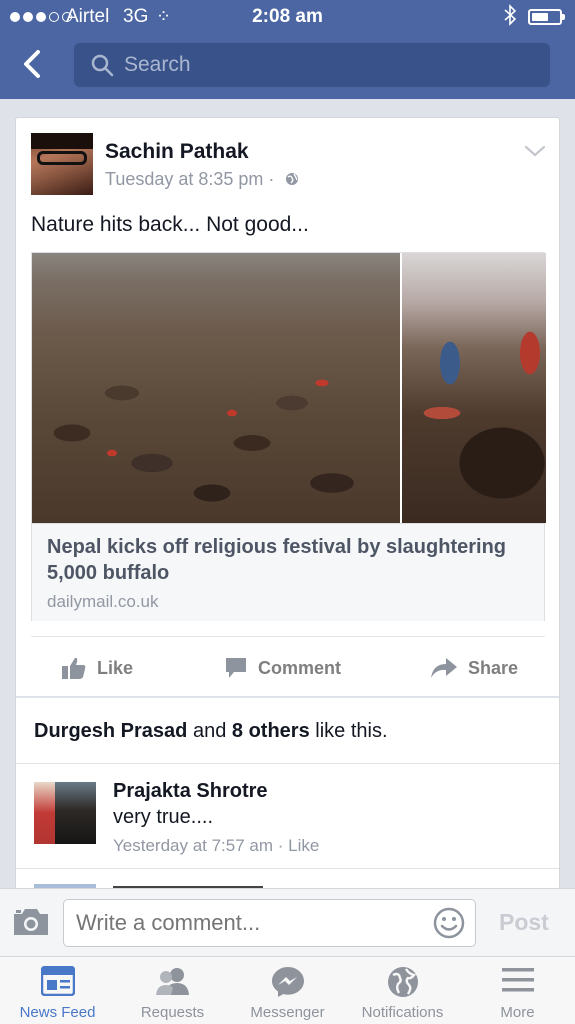 The height and width of the screenshot is (1024, 575). I want to click on comment-button: Comment, so click(282, 668).